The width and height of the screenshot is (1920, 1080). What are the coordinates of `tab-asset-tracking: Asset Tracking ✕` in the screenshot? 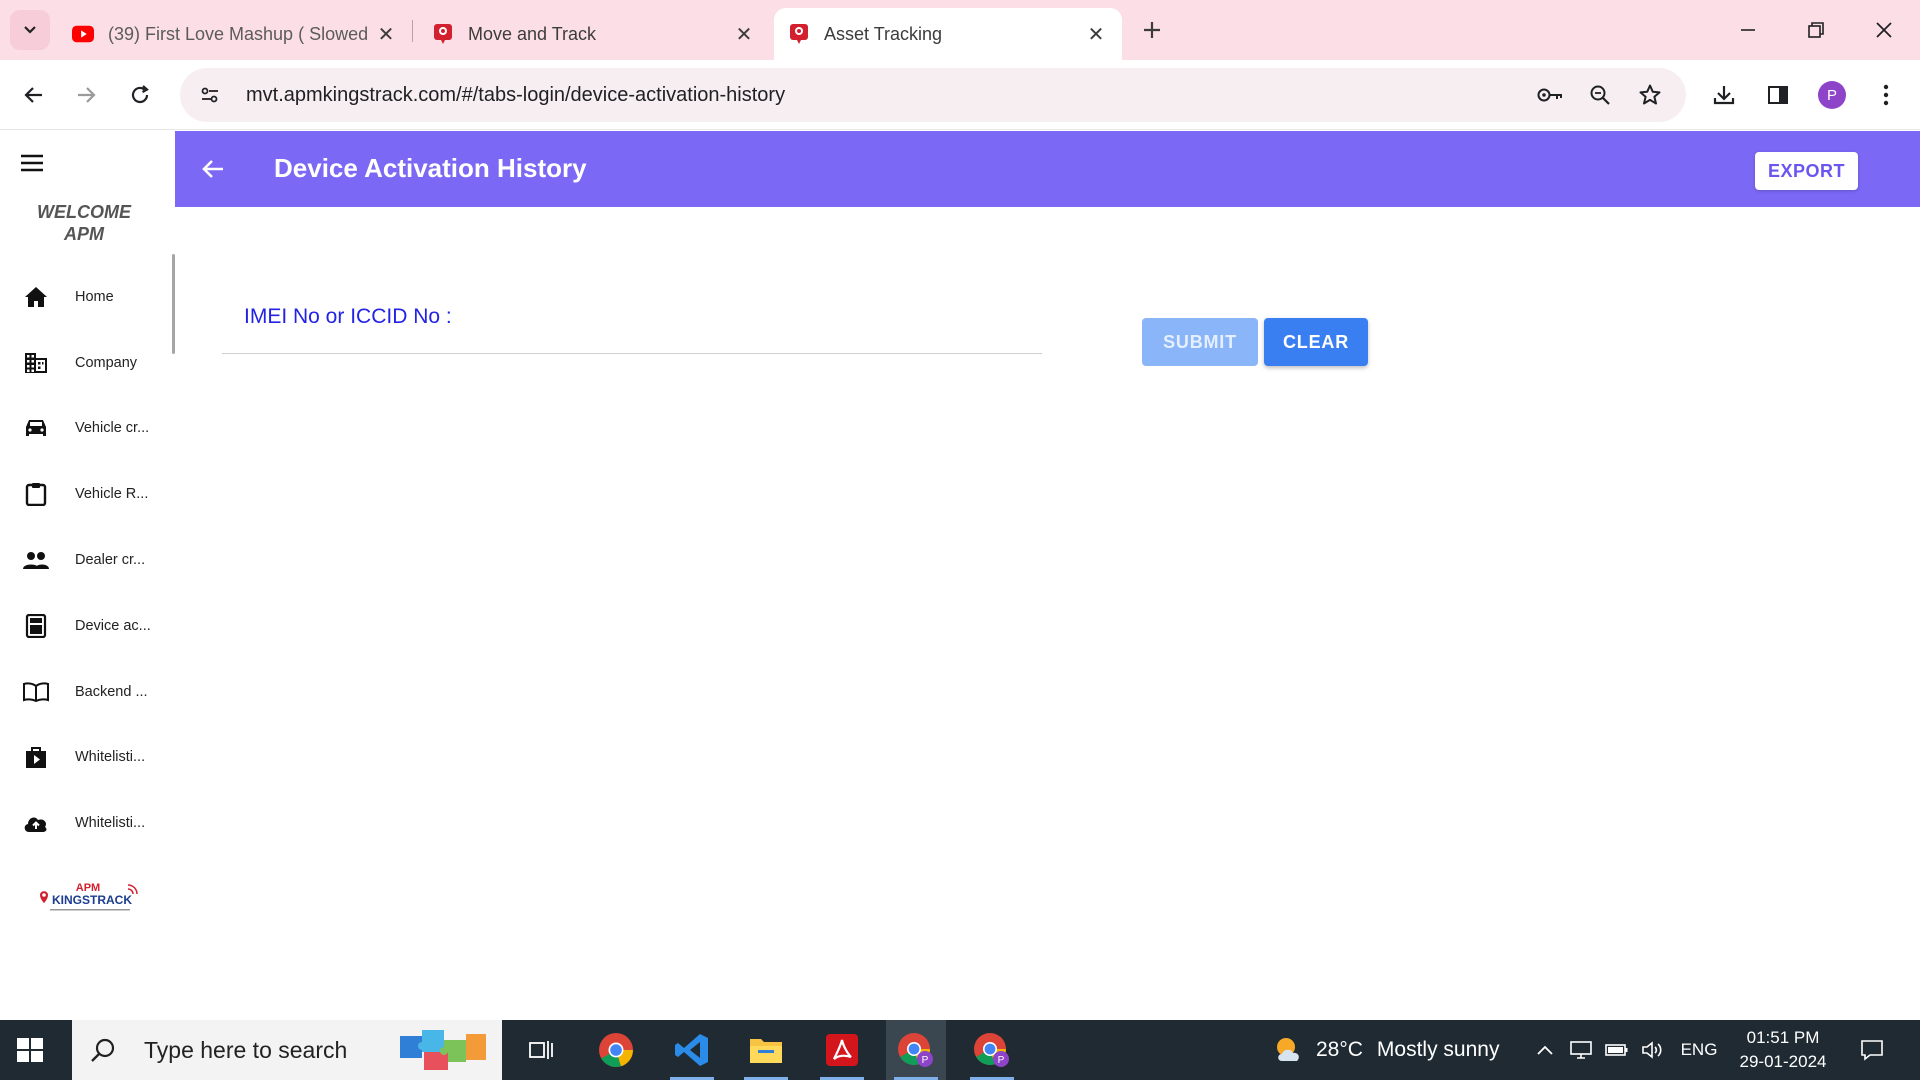 It's located at (948, 34).